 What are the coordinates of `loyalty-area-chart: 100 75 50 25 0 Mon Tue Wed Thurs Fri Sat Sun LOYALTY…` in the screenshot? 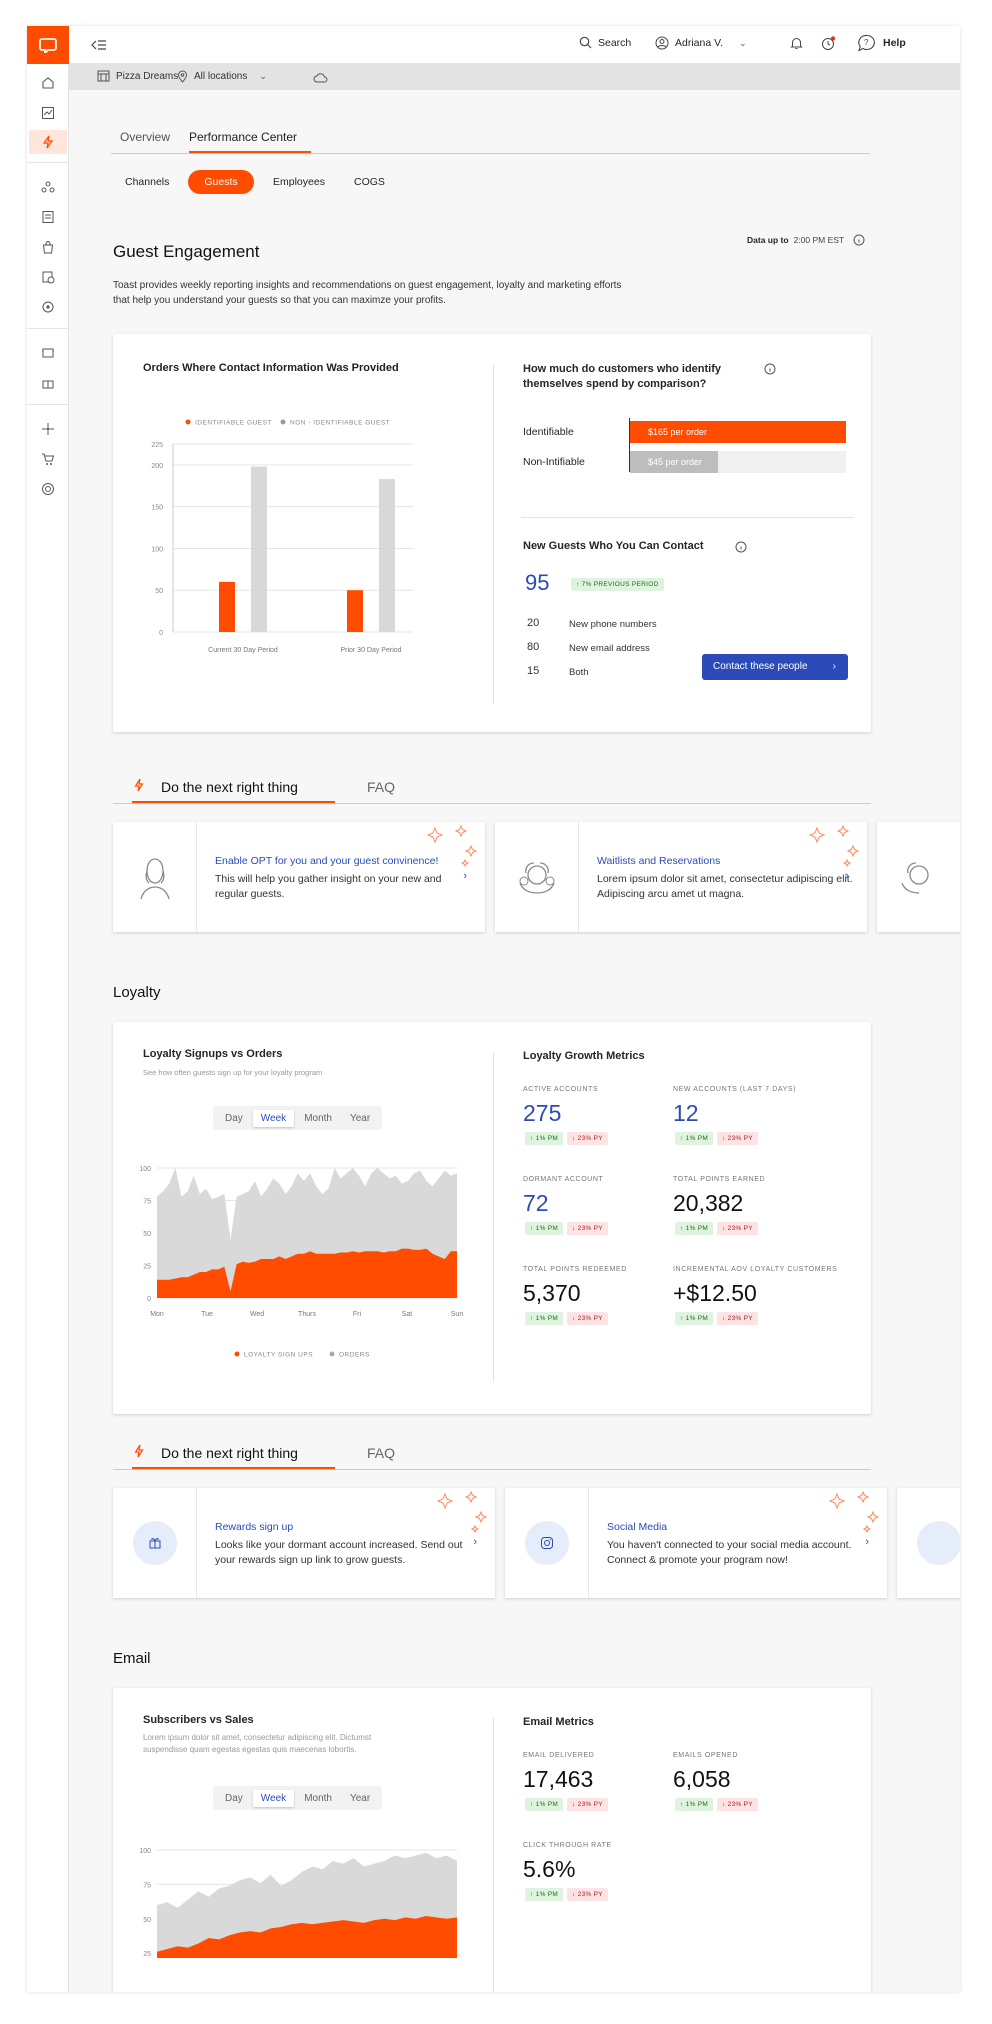 It's located at (301, 1262).